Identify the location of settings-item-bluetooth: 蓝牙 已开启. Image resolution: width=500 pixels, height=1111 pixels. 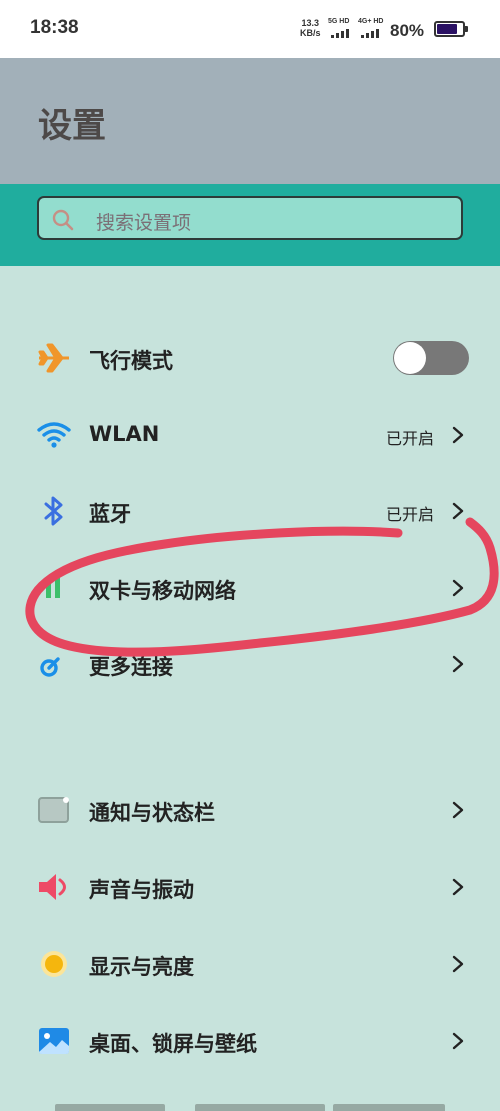
(250, 511).